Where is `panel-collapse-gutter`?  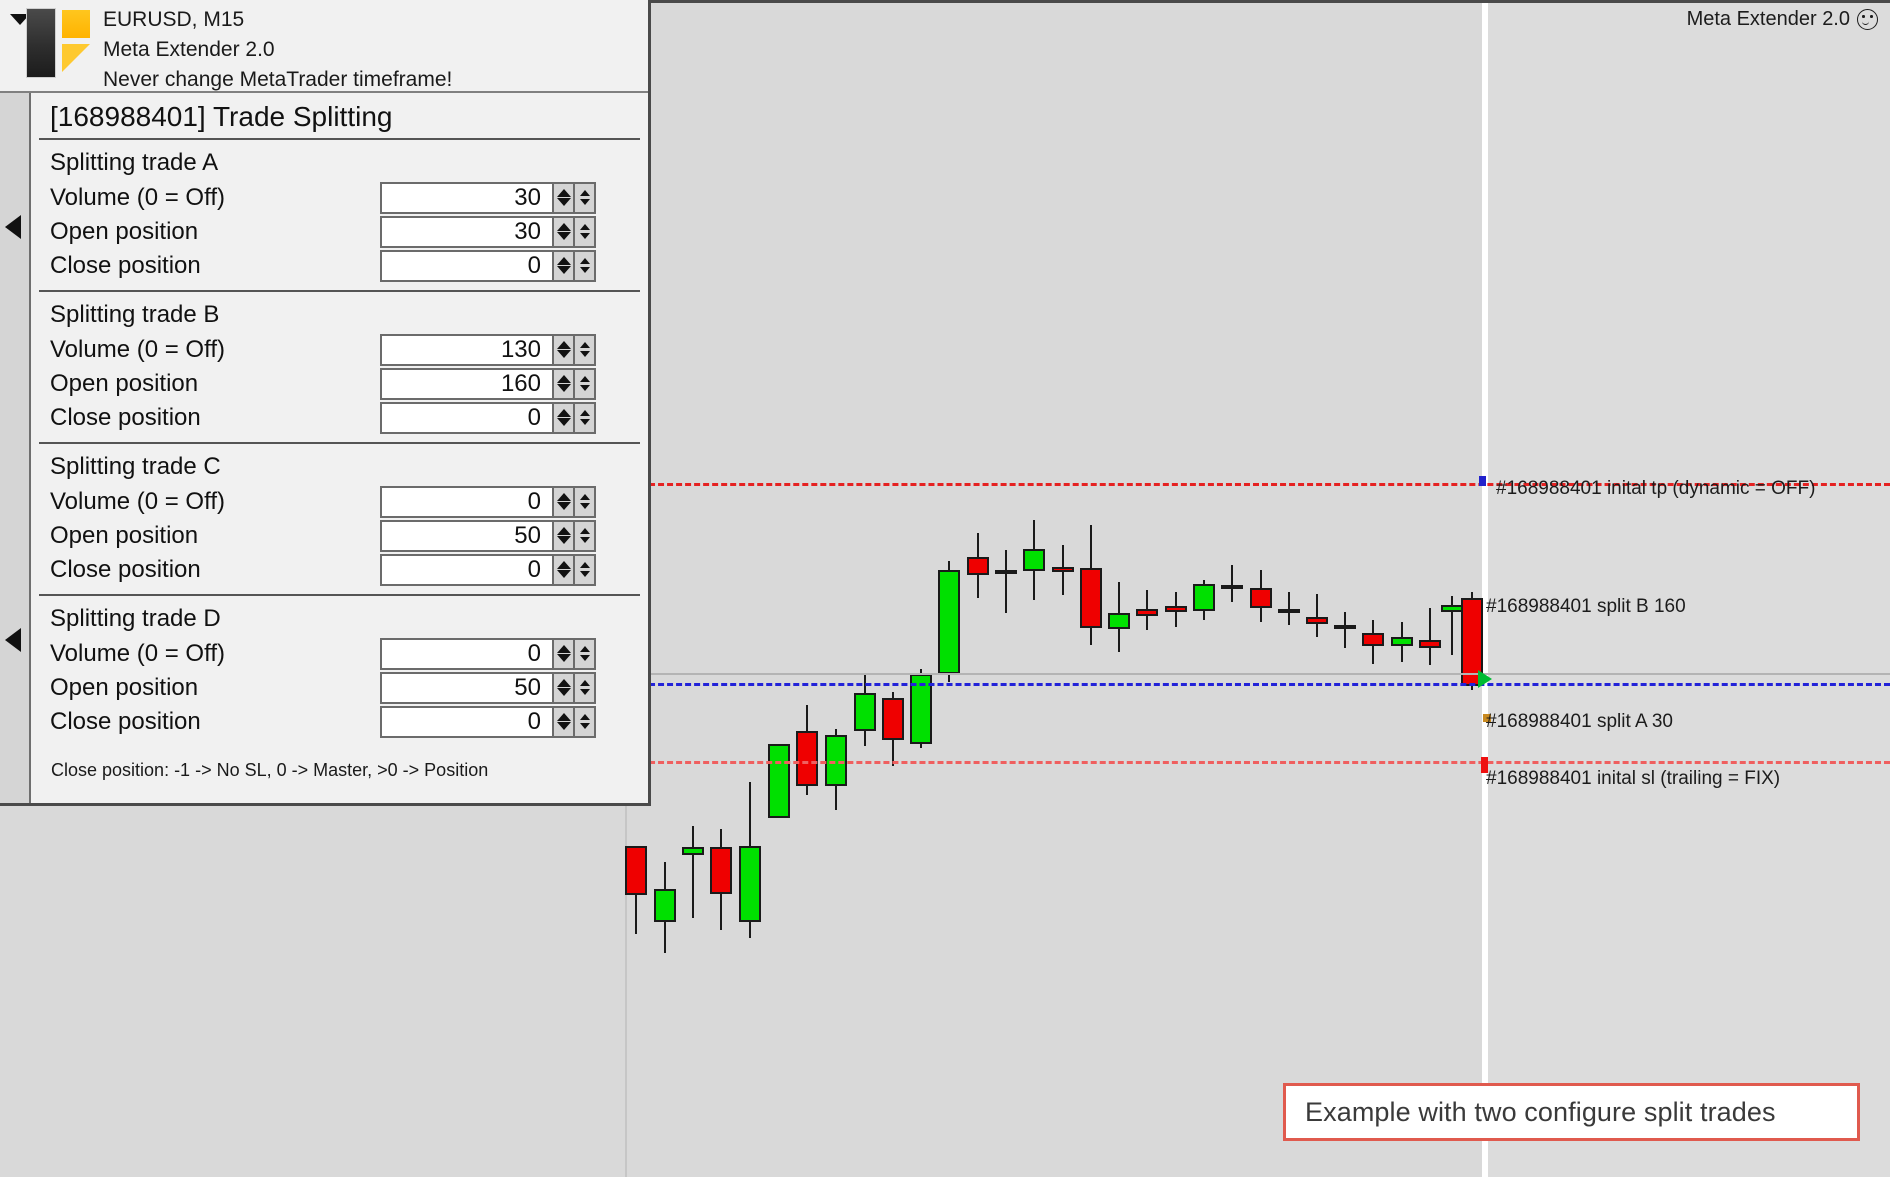
panel-collapse-gutter is located at coordinates (15, 448).